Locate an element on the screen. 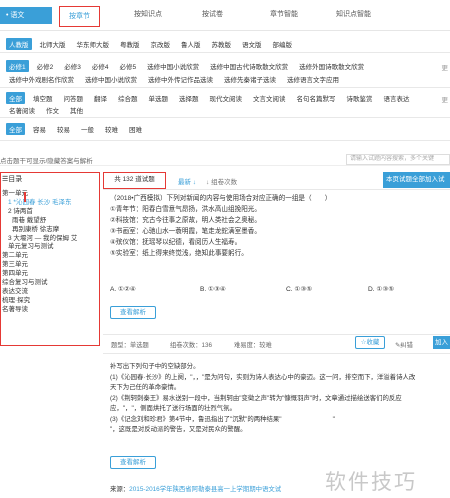 The image size is (450, 498). meta-type: 题型：单选题 is located at coordinates (130, 345).